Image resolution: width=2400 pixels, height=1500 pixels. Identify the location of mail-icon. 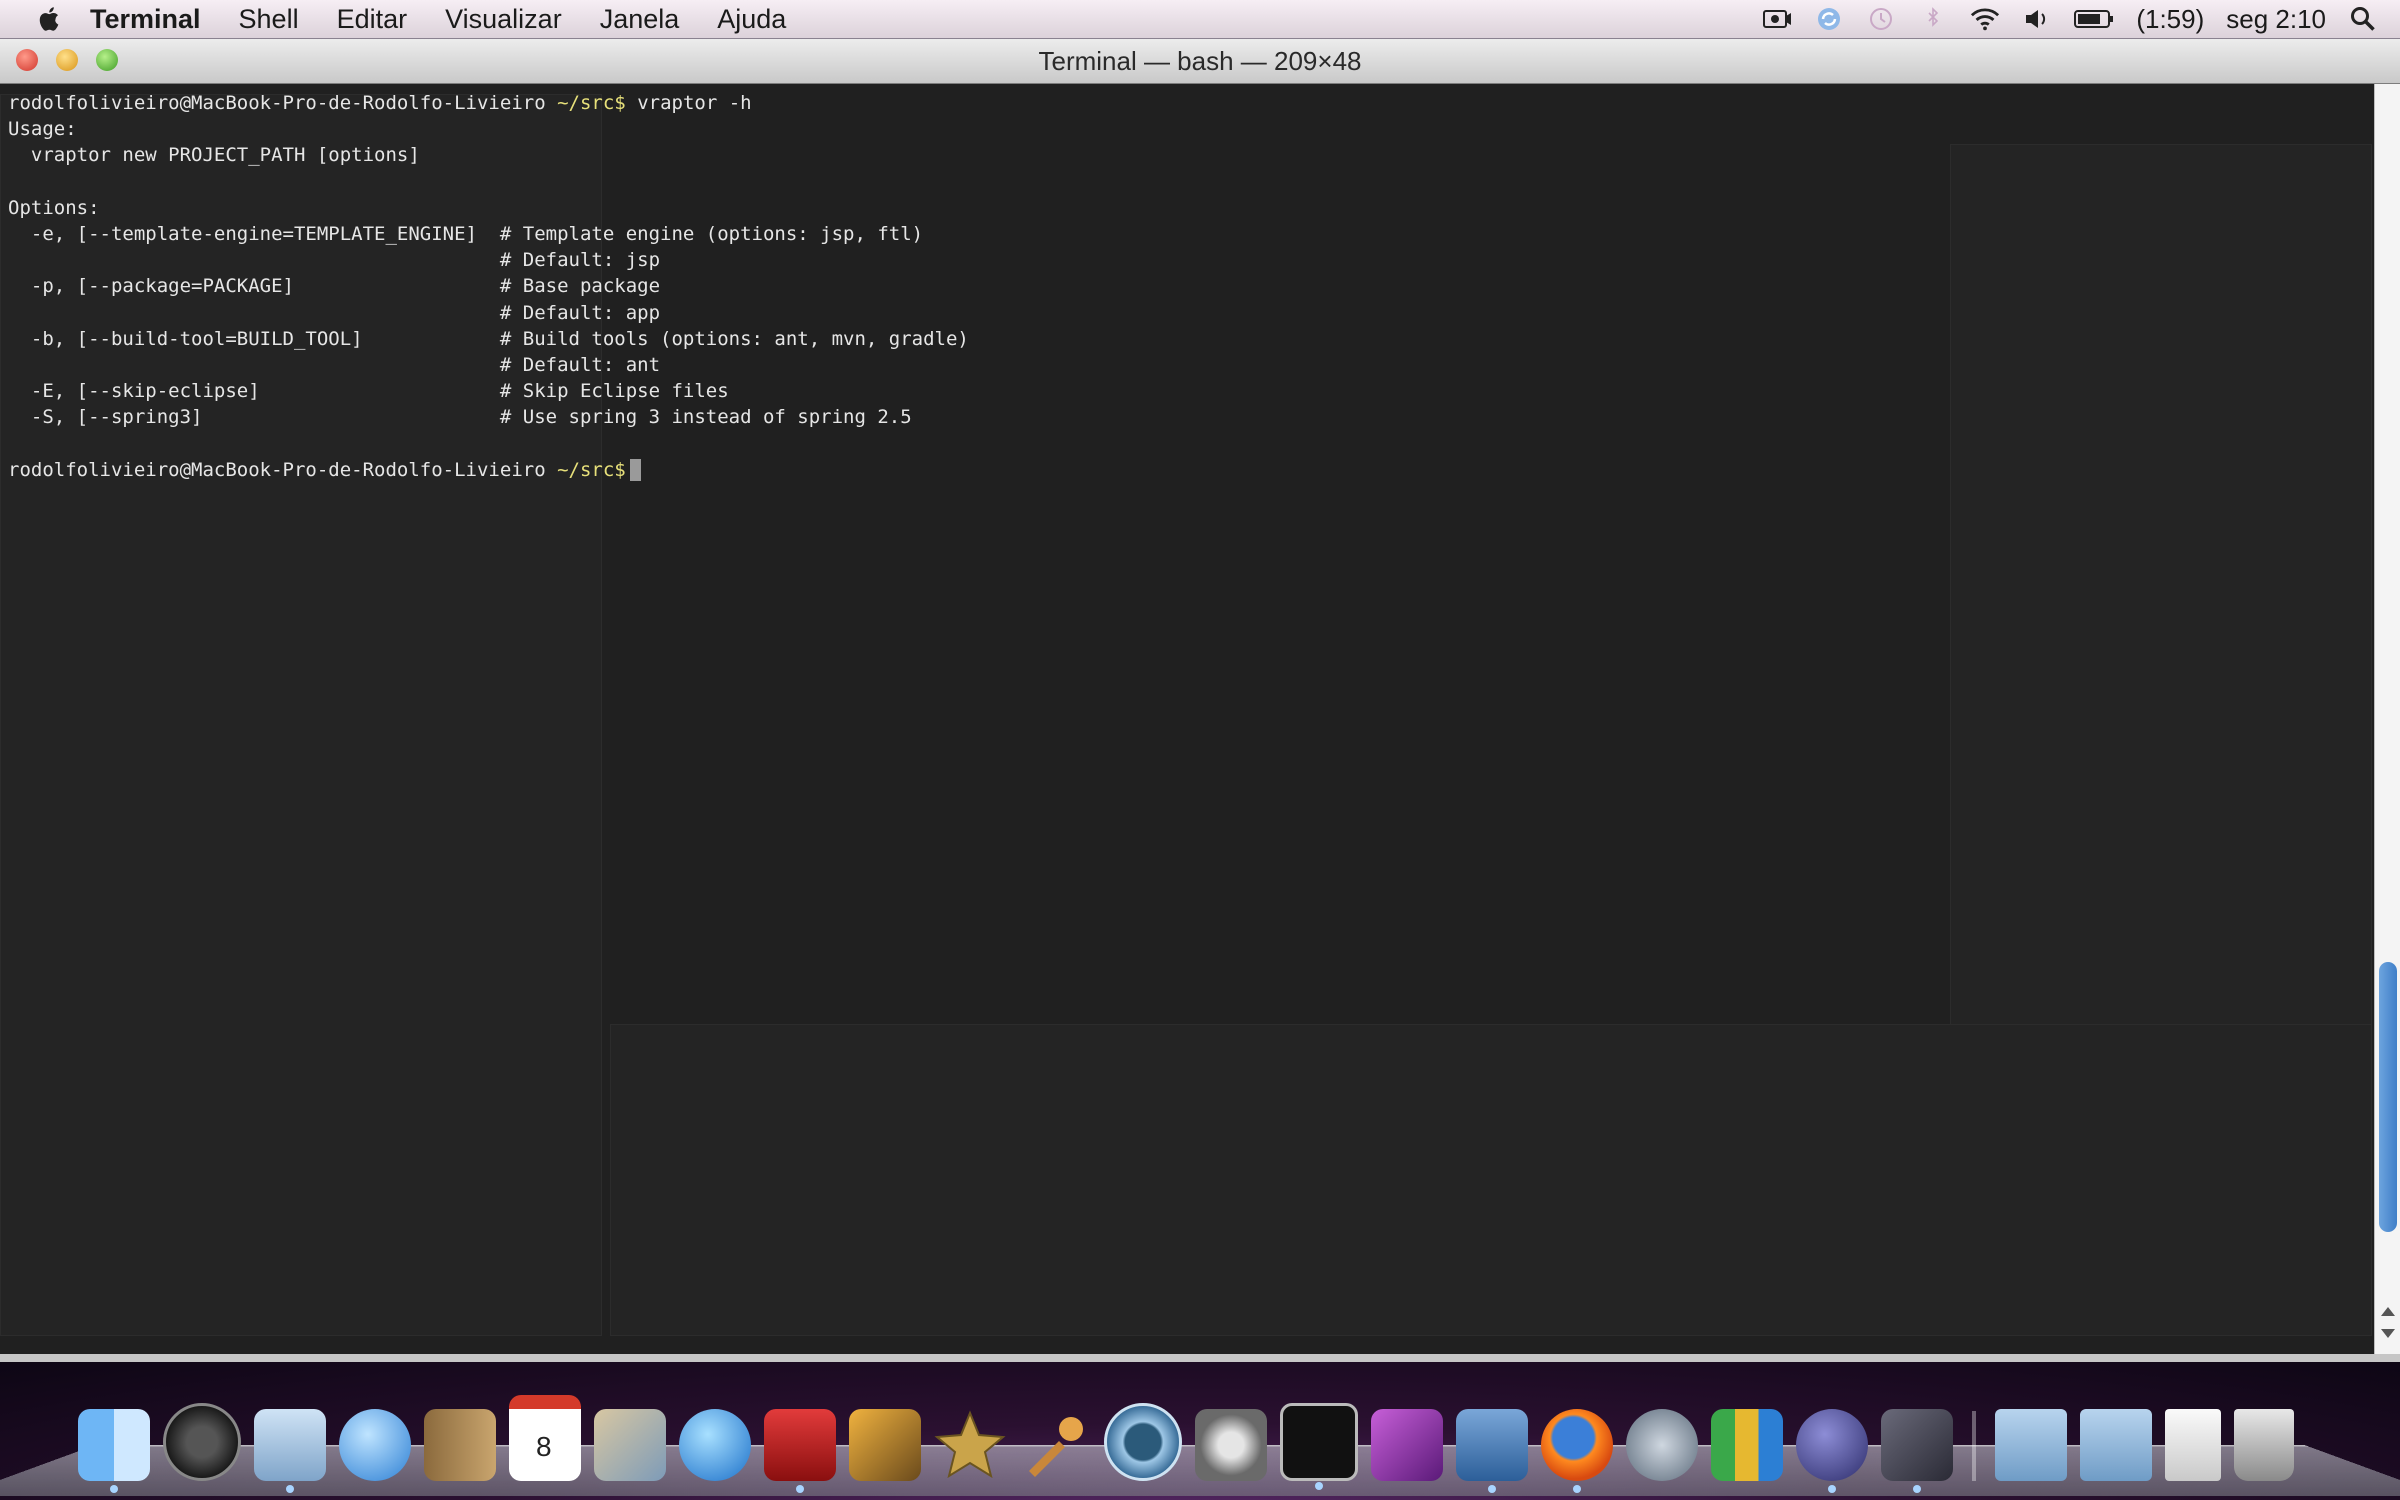
(290, 1451).